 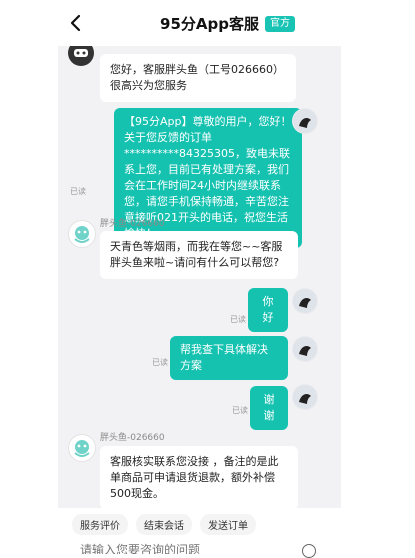 I want to click on agent-message: 您好，客服胖头鱼（工号026660）很高兴为您服务, so click(x=198, y=78).